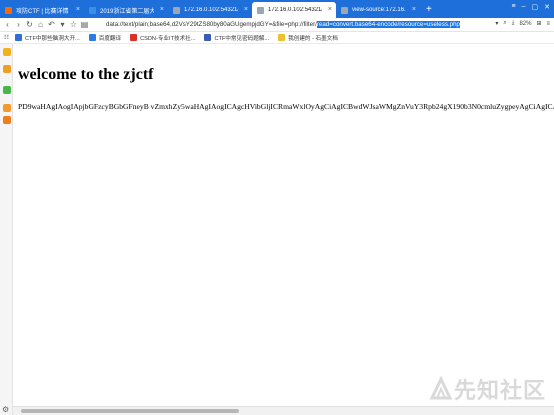 This screenshot has height=415, width=554. I want to click on more-menu-icon: ≡, so click(548, 24).